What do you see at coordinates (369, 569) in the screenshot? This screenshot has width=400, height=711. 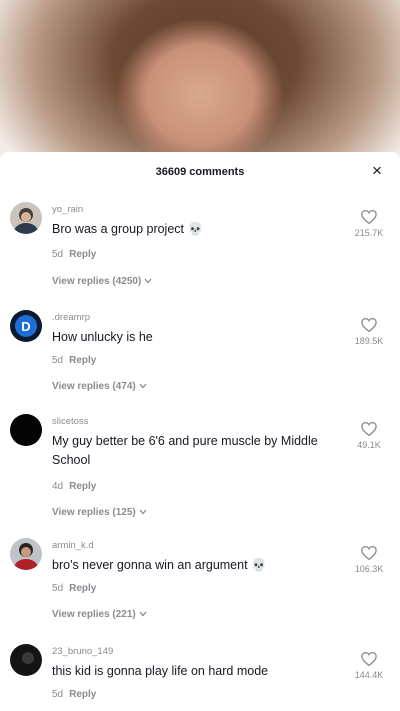 I see `like-count: 106.3K` at bounding box center [369, 569].